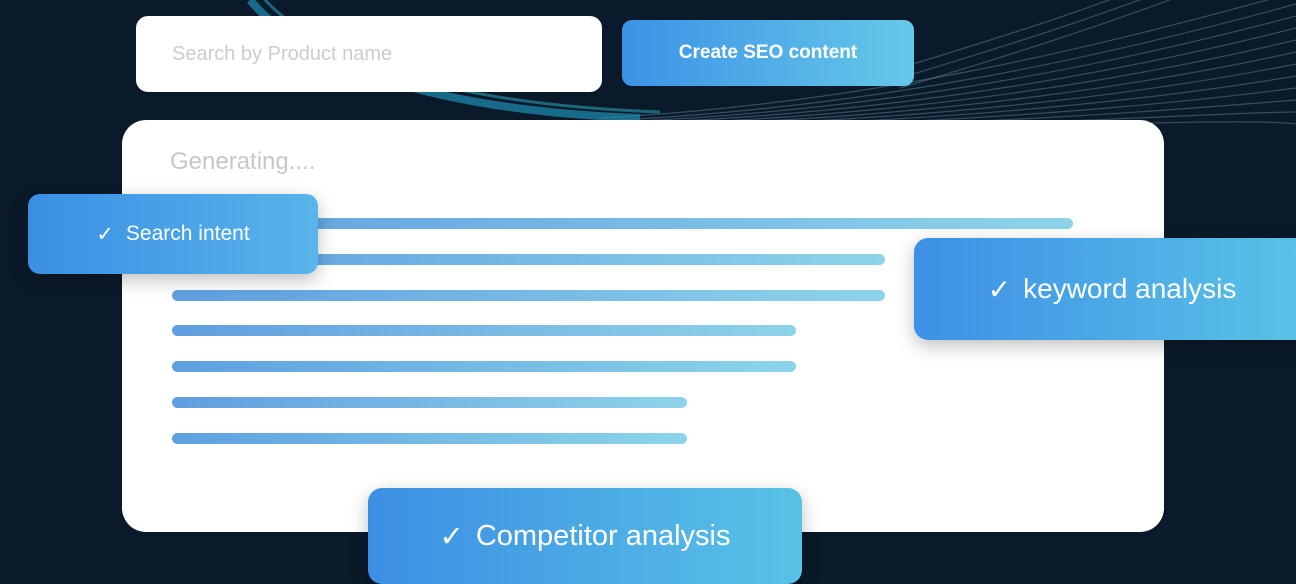  I want to click on search-intent-label: Search intent, so click(187, 233).